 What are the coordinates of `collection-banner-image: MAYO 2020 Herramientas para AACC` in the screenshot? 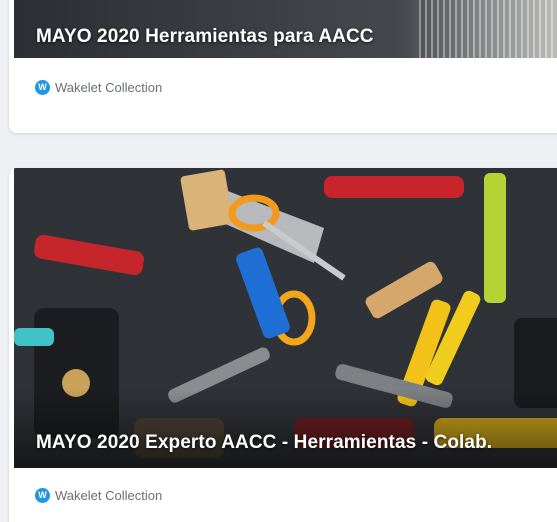 It's located at (285, 29).